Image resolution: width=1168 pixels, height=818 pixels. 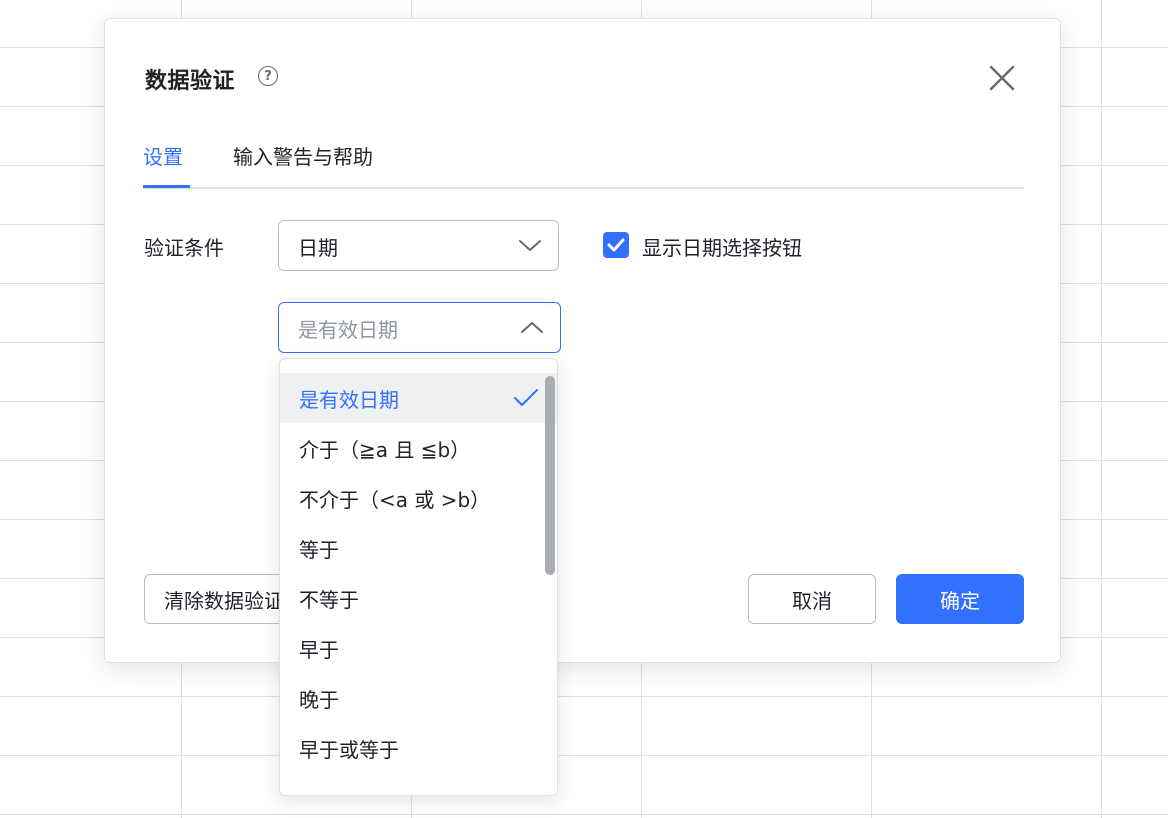 What do you see at coordinates (583, 163) in the screenshot?
I see `tab-bar: 设置 输入警告与帮助` at bounding box center [583, 163].